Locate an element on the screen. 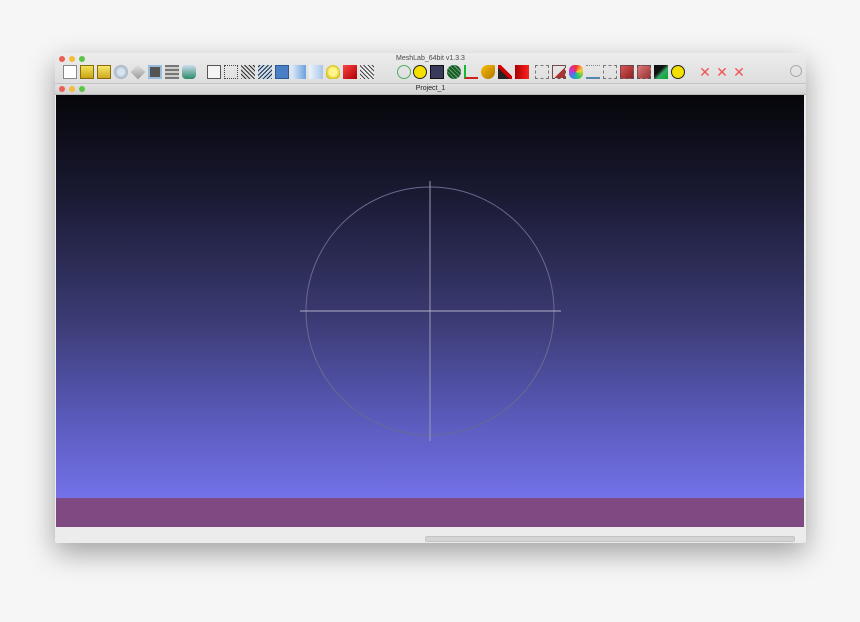  mesh-dark-icon is located at coordinates (437, 72).